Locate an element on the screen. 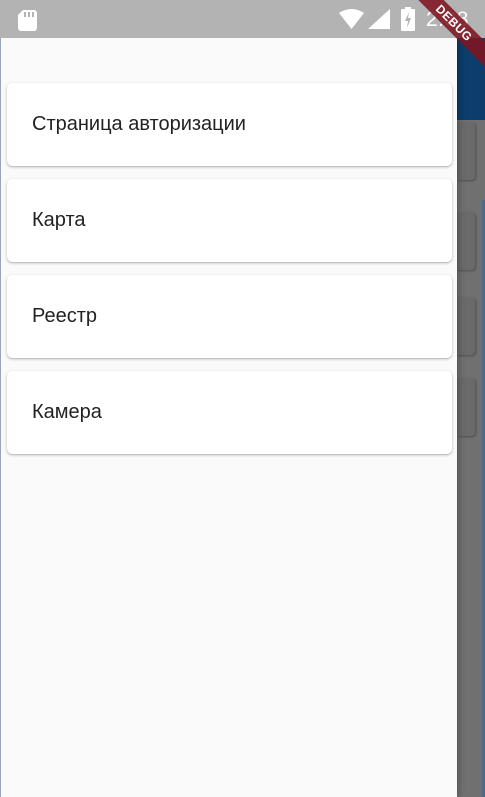  cellular-signal-icon is located at coordinates (379, 19).